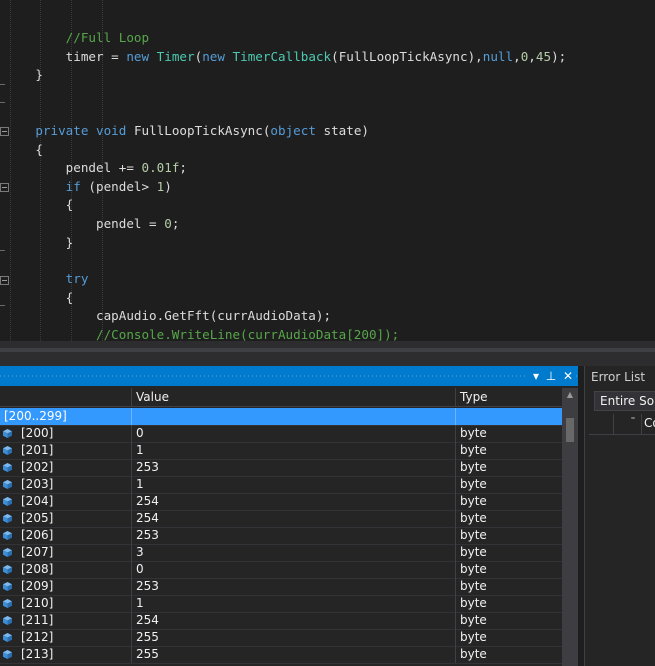 The width and height of the screenshot is (655, 666). Describe the element at coordinates (37, 484) in the screenshot. I see `name-cell: [203]` at that location.